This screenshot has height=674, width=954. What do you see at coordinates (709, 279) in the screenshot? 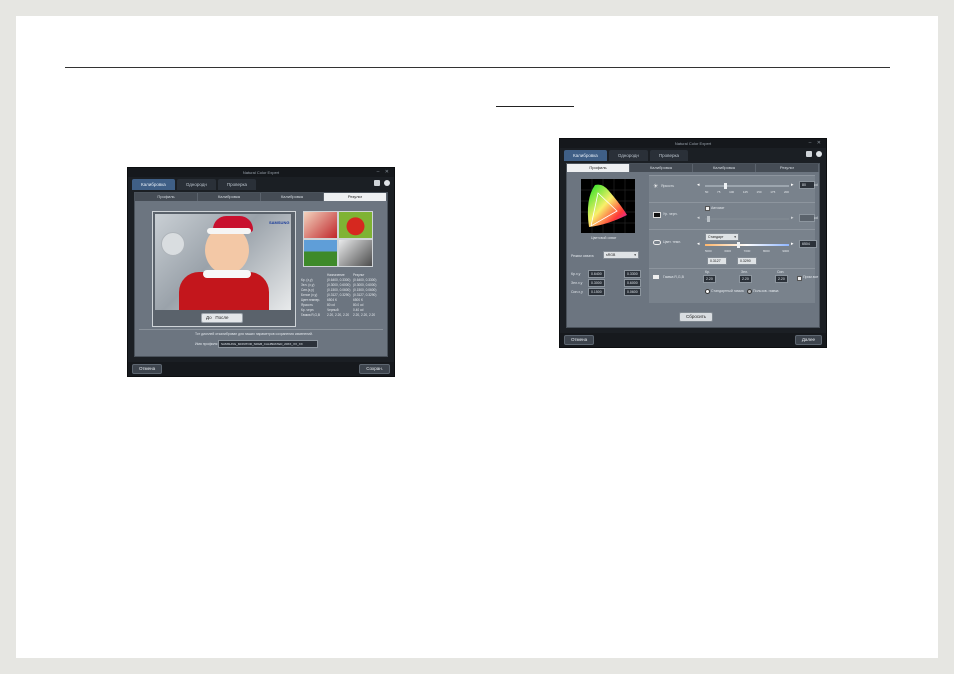
I see `gamma-red-input: 2.20` at bounding box center [709, 279].